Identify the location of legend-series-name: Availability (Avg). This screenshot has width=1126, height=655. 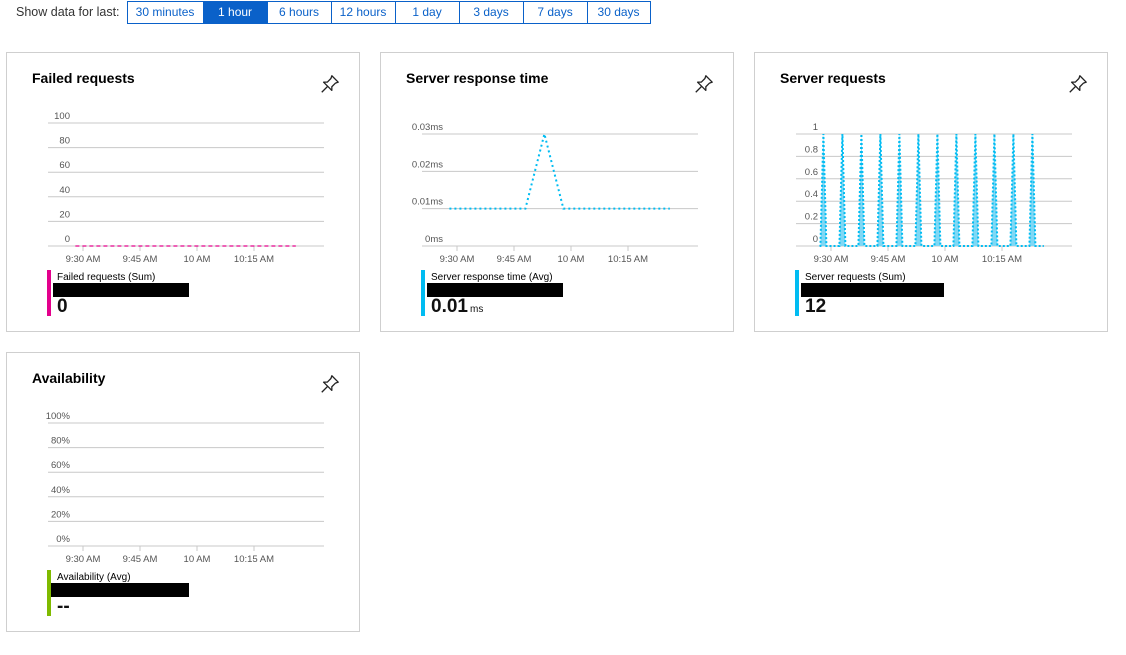
(94, 577).